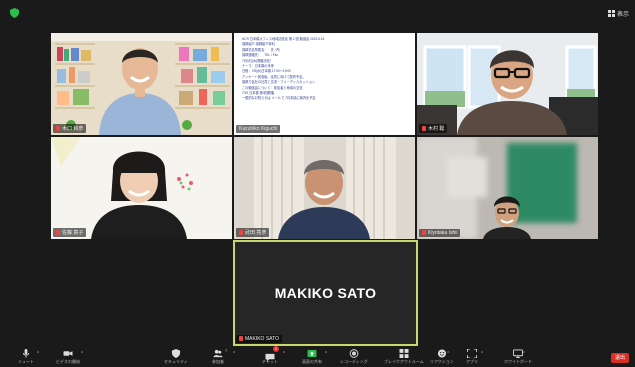 This screenshot has width=635, height=367. I want to click on doc-line: 一般的なお知らせは メールで 7月末頃に案内を予定, so click(279, 98).